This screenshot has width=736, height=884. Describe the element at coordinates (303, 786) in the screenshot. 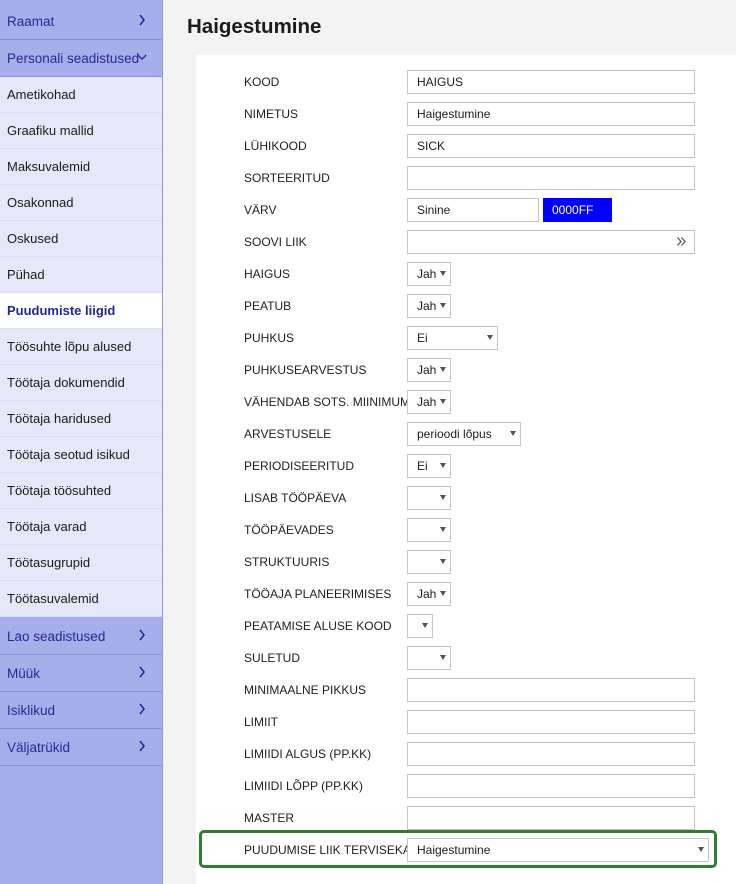

I see `label-limiidi-lopp: LIMIIDI LÕPP (PP.KK)` at that location.